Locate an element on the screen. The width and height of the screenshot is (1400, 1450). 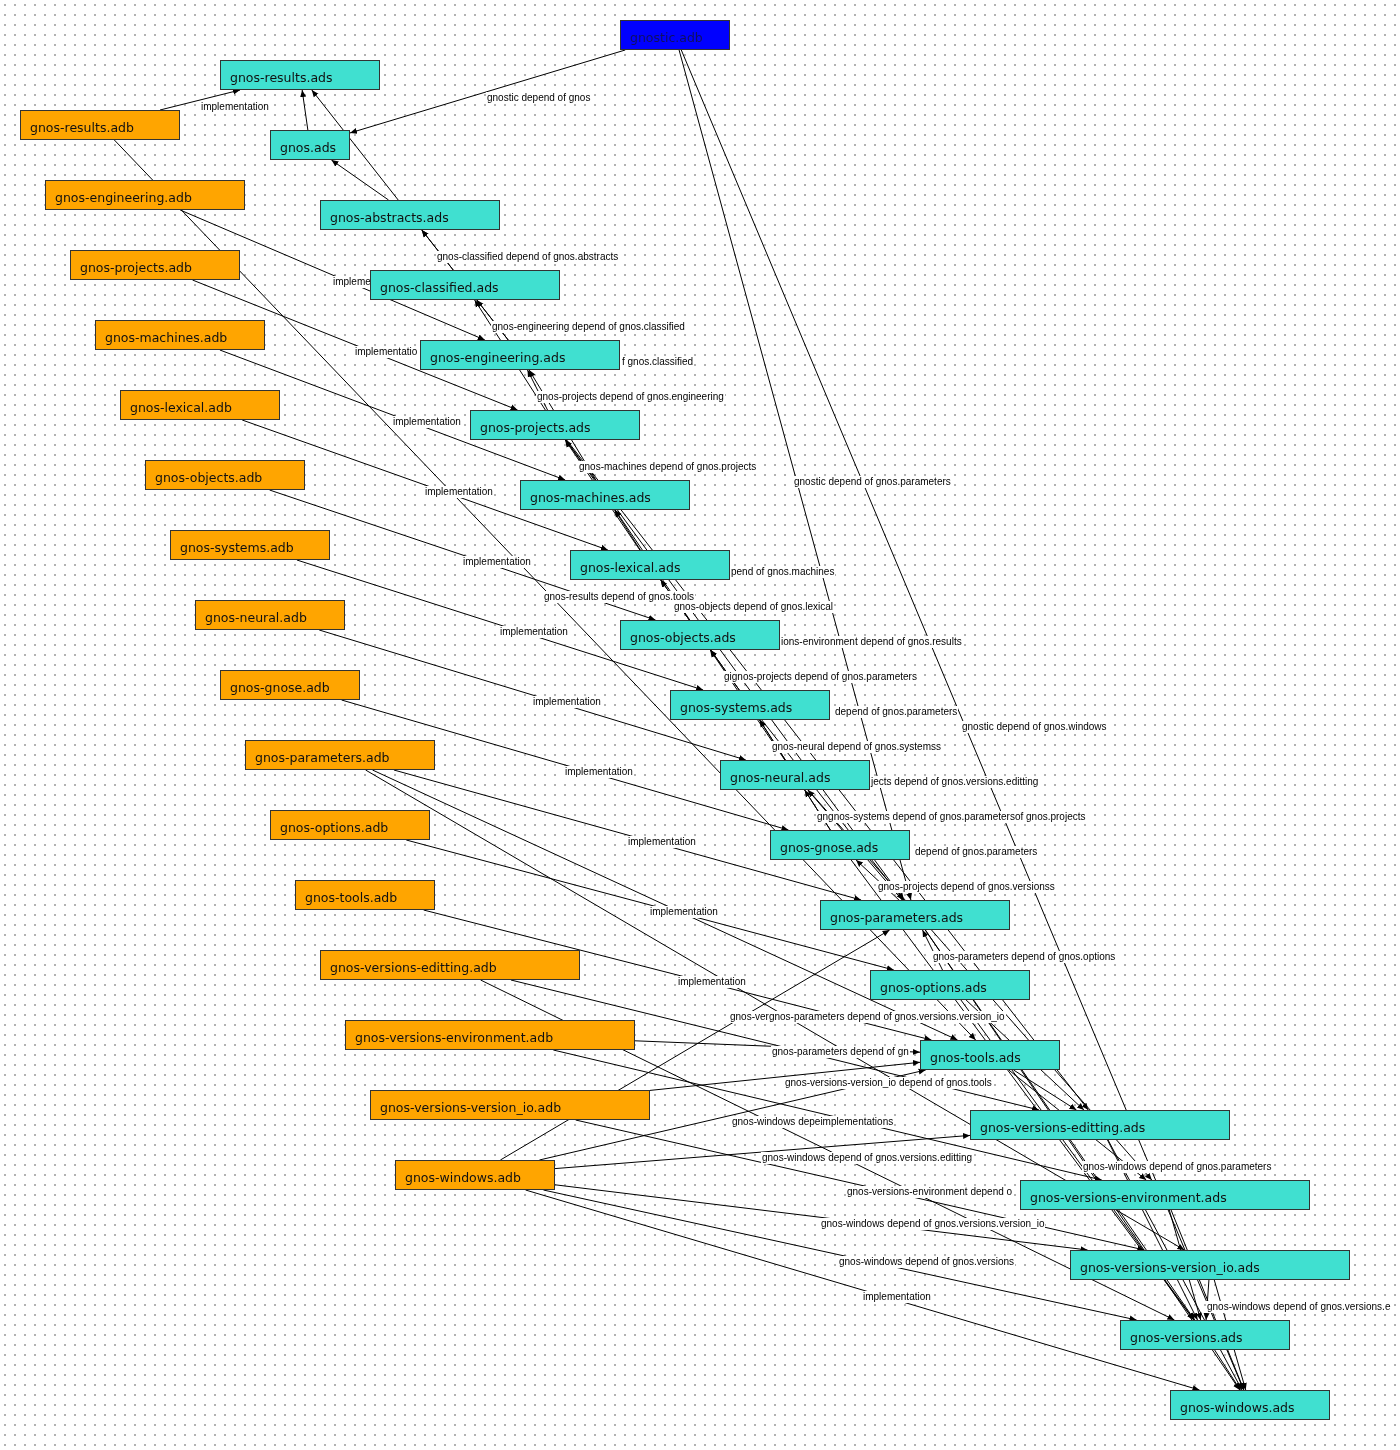
edge-label: gnos-parameters depend of gn is located at coordinates (840, 1052).